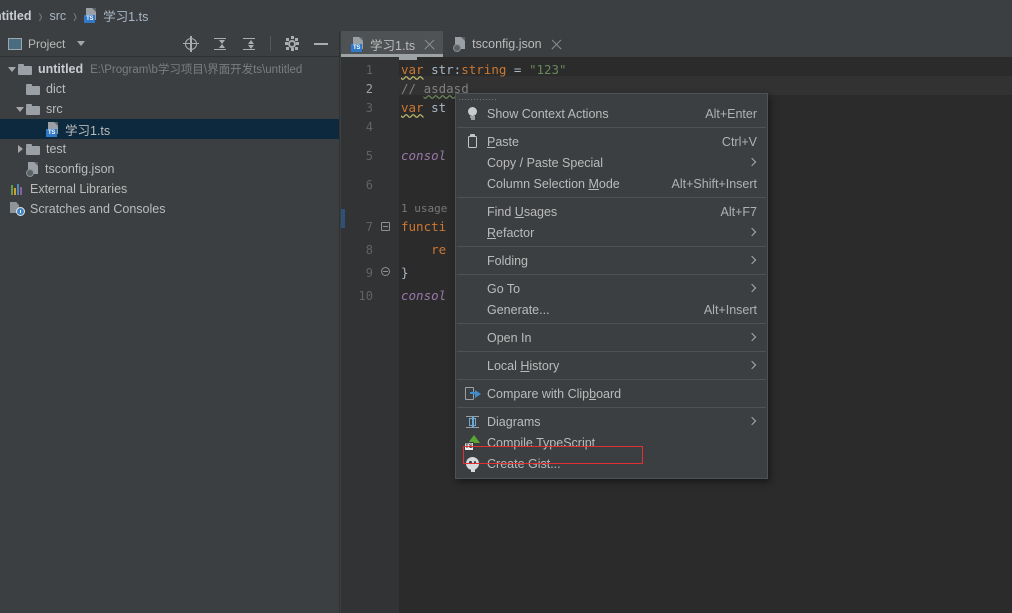  I want to click on menu-item-label: Go To, so click(504, 288).